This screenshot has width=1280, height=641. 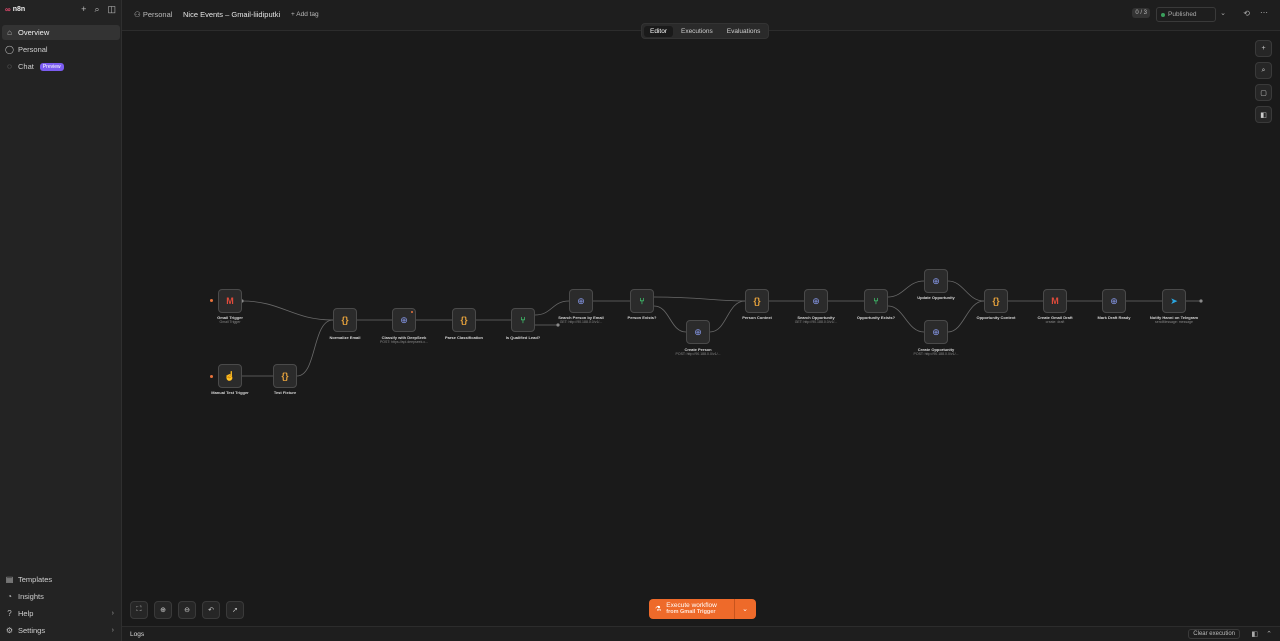 I want to click on sidebar-item-settings: ⚙ Settings ›, so click(x=61, y=630).